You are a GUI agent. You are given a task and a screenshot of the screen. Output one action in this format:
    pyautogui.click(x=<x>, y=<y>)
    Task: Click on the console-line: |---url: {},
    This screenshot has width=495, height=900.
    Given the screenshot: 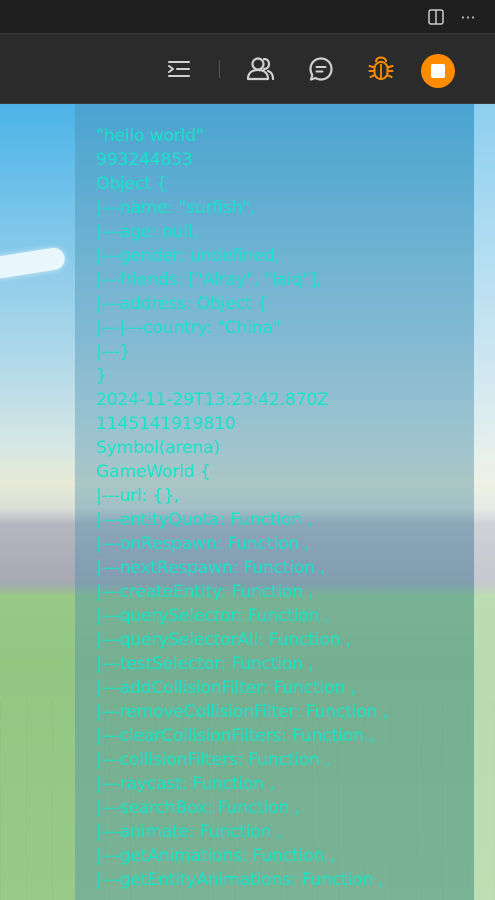 What is the action you would take?
    pyautogui.click(x=138, y=496)
    